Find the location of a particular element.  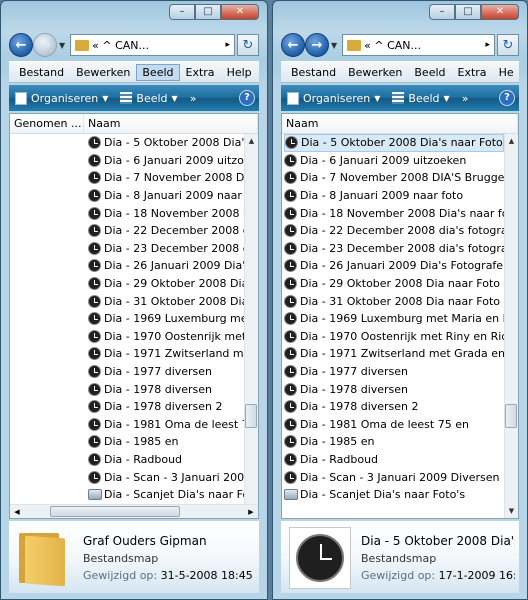

file-row: Dia - 31 Oktober 2008 Dia naar Foto is located at coordinates (394, 301).